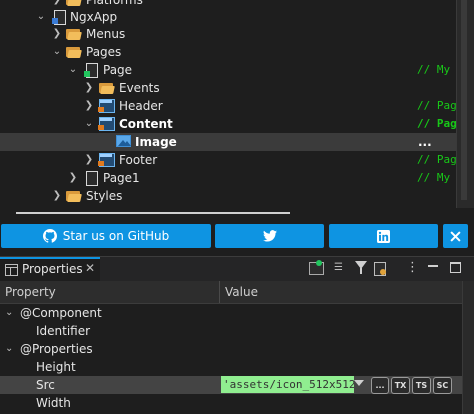  I want to click on app-icon, so click(59, 17).